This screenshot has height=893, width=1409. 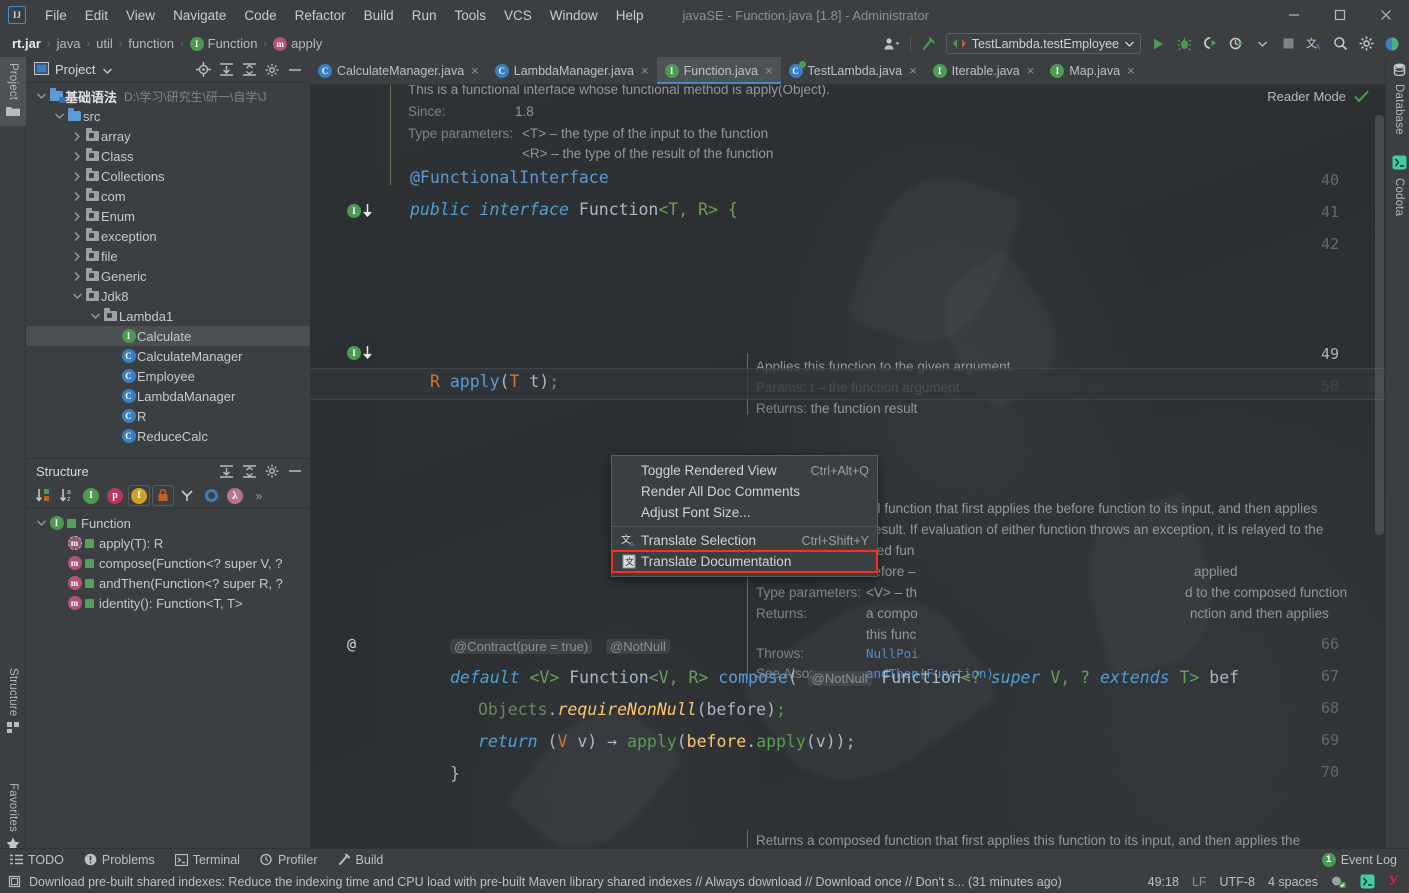 What do you see at coordinates (361, 860) in the screenshot?
I see `bottom-tab-build: Build` at bounding box center [361, 860].